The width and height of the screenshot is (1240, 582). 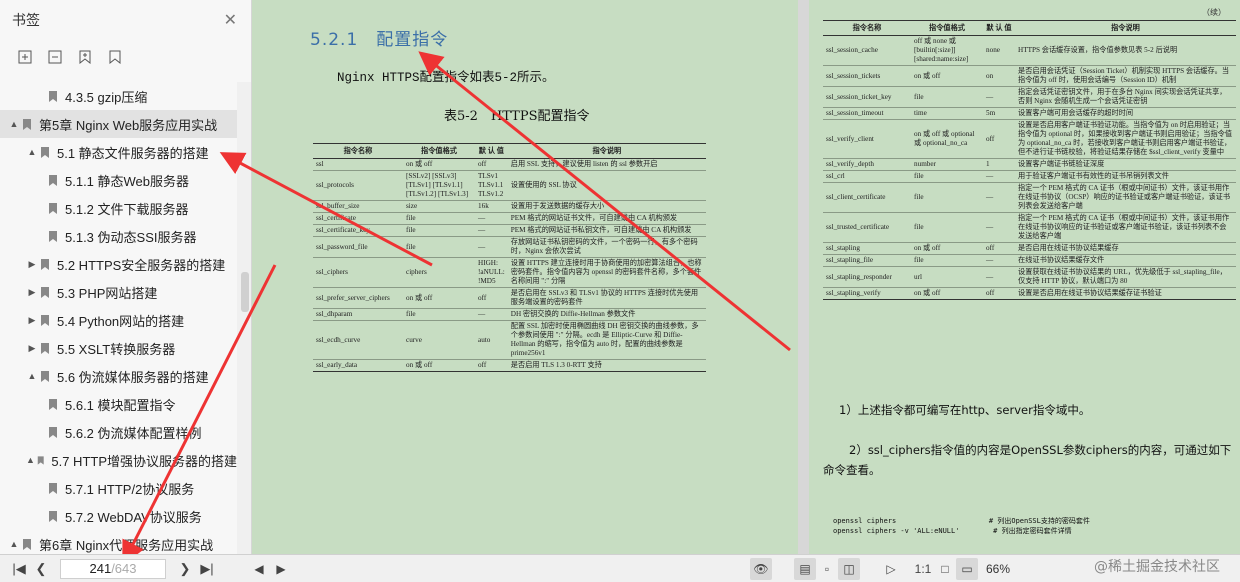 I want to click on table-cell: ssl_buffer_size, so click(x=358, y=206).